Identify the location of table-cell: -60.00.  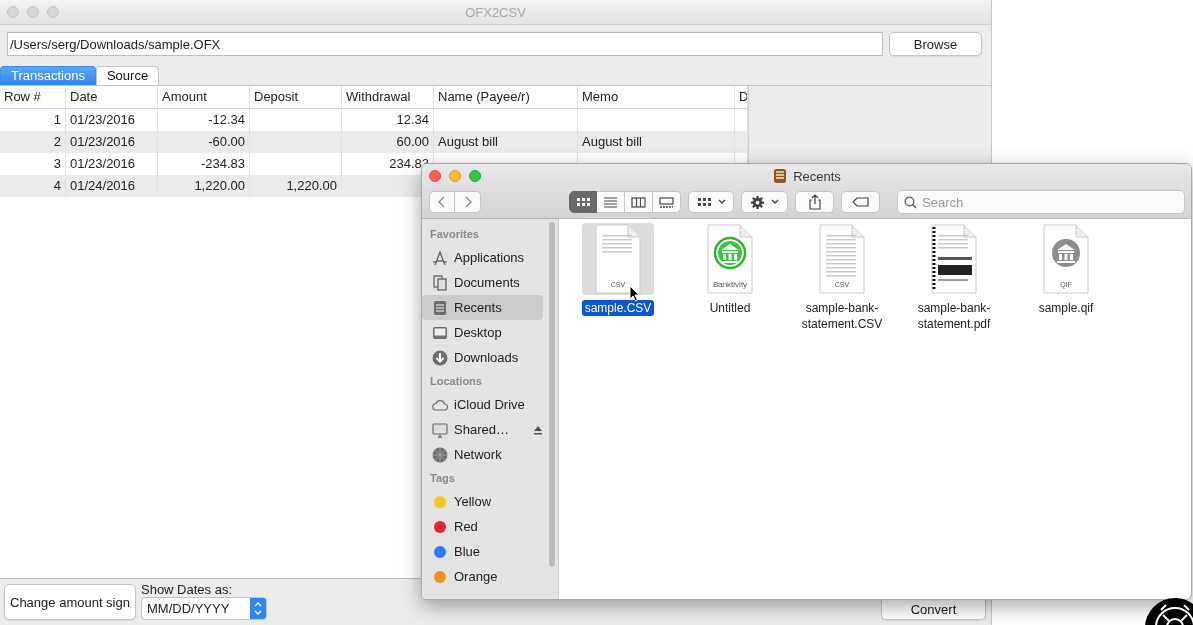
(204, 142).